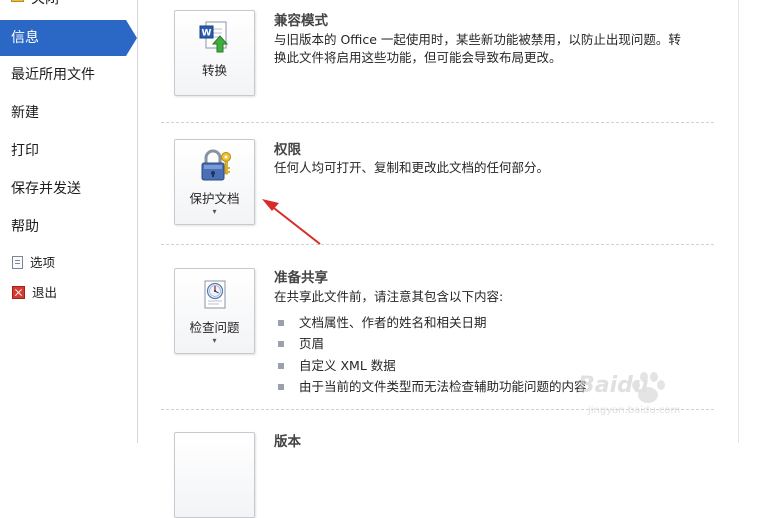  Describe the element at coordinates (312, 343) in the screenshot. I see `list-item-text: 页眉` at that location.